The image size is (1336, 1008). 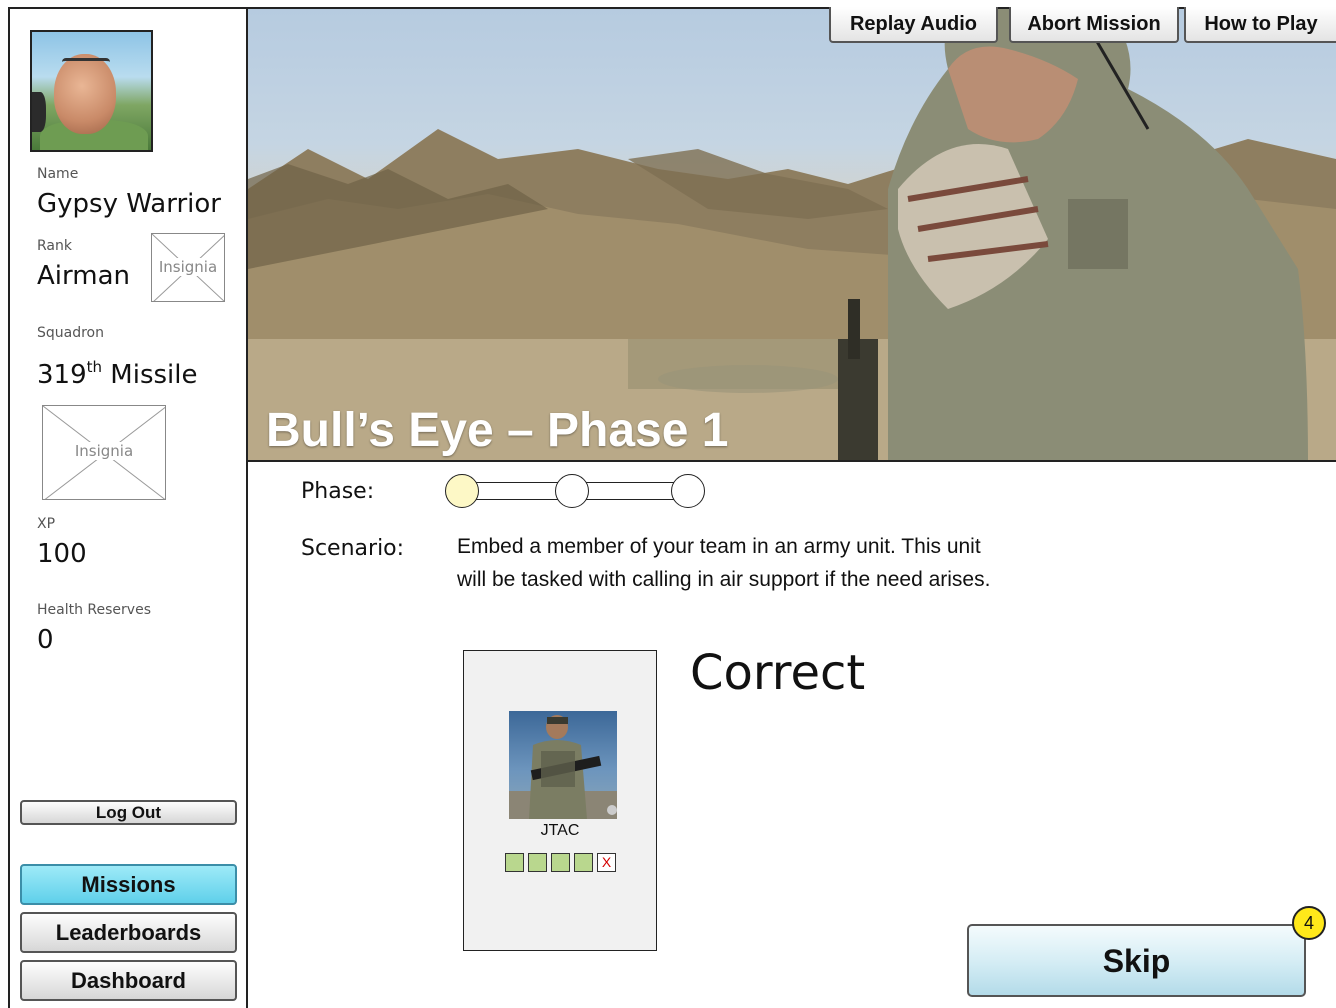 I want to click on rank-insignia-image: Insignia, so click(x=188, y=267).